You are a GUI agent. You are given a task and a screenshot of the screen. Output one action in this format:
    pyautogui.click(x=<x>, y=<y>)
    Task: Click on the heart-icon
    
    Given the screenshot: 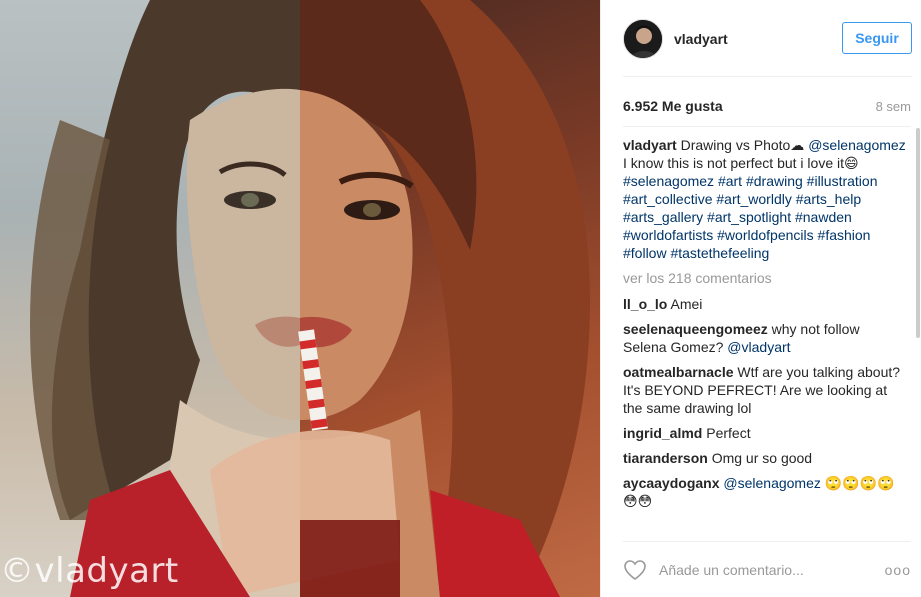 What is the action you would take?
    pyautogui.click(x=635, y=570)
    